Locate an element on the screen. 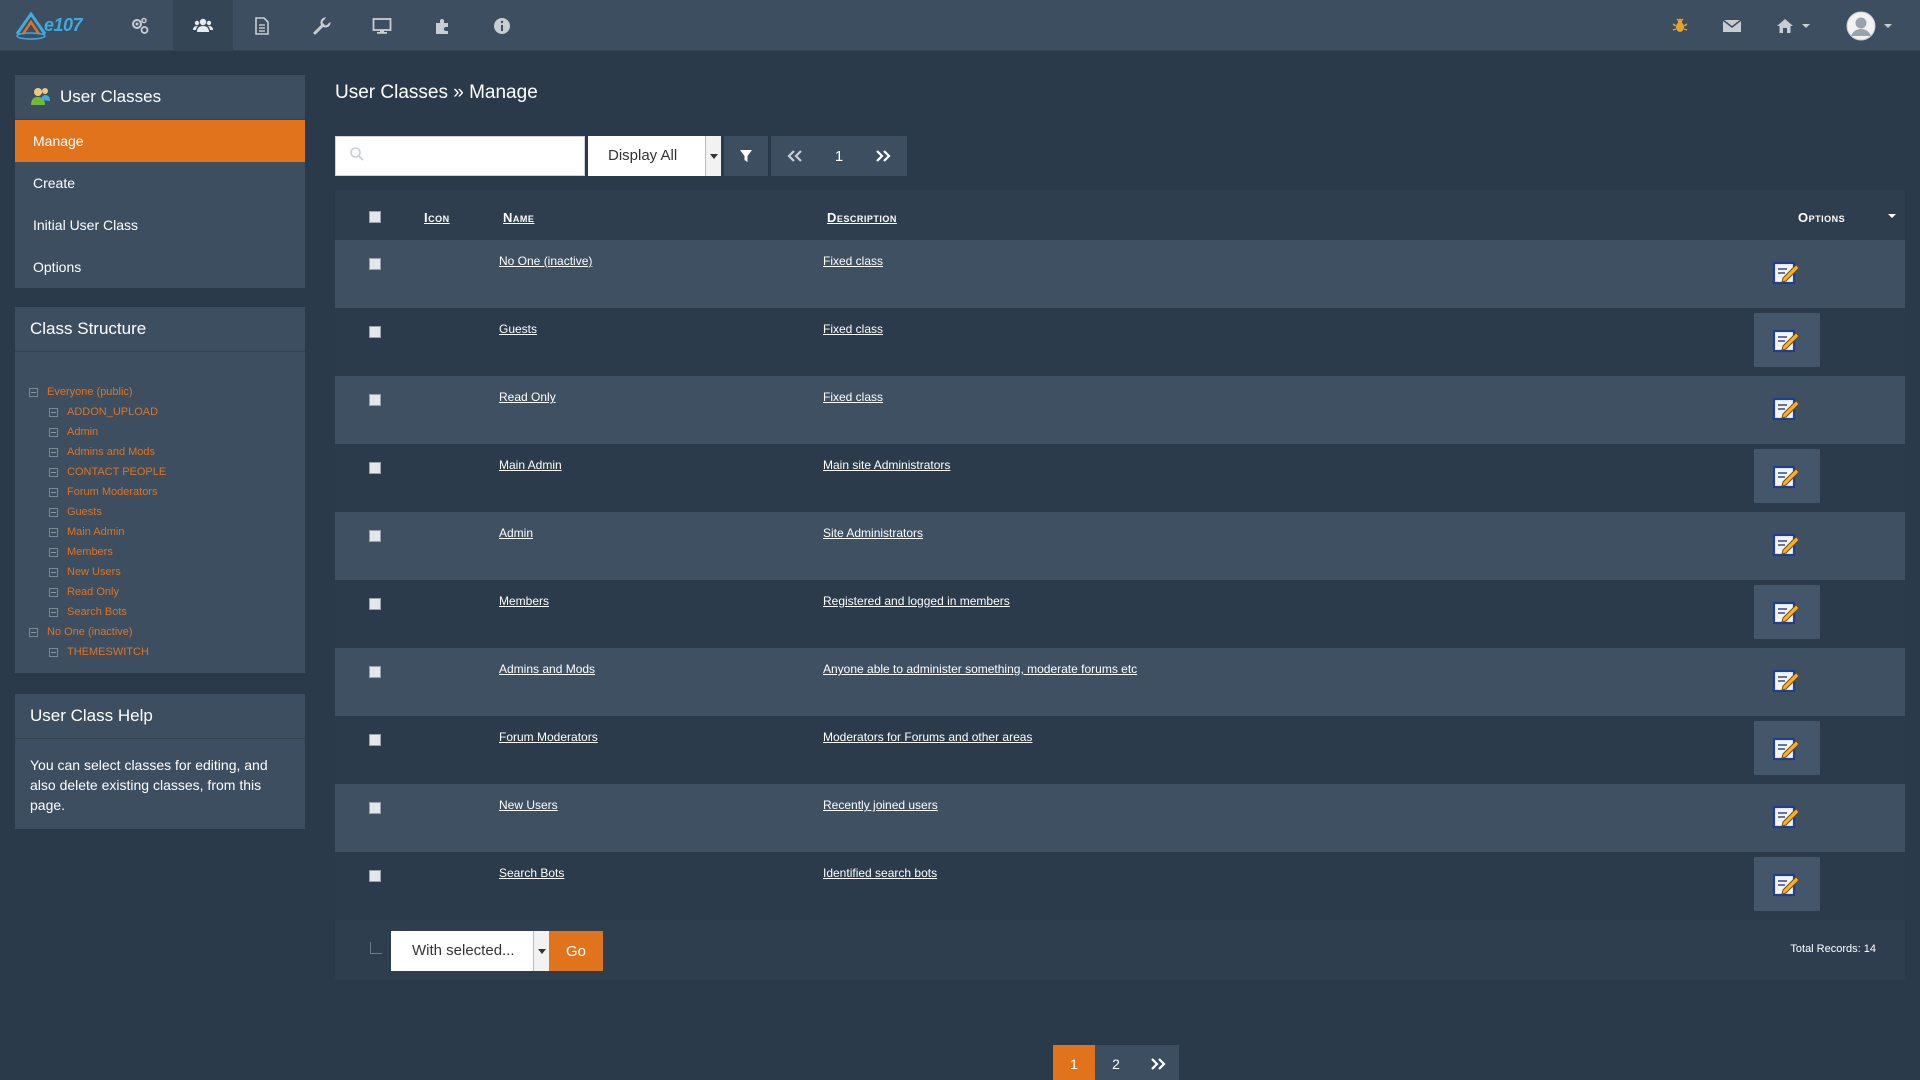 The width and height of the screenshot is (1920, 1080). column-header-icon: Icon is located at coordinates (437, 217).